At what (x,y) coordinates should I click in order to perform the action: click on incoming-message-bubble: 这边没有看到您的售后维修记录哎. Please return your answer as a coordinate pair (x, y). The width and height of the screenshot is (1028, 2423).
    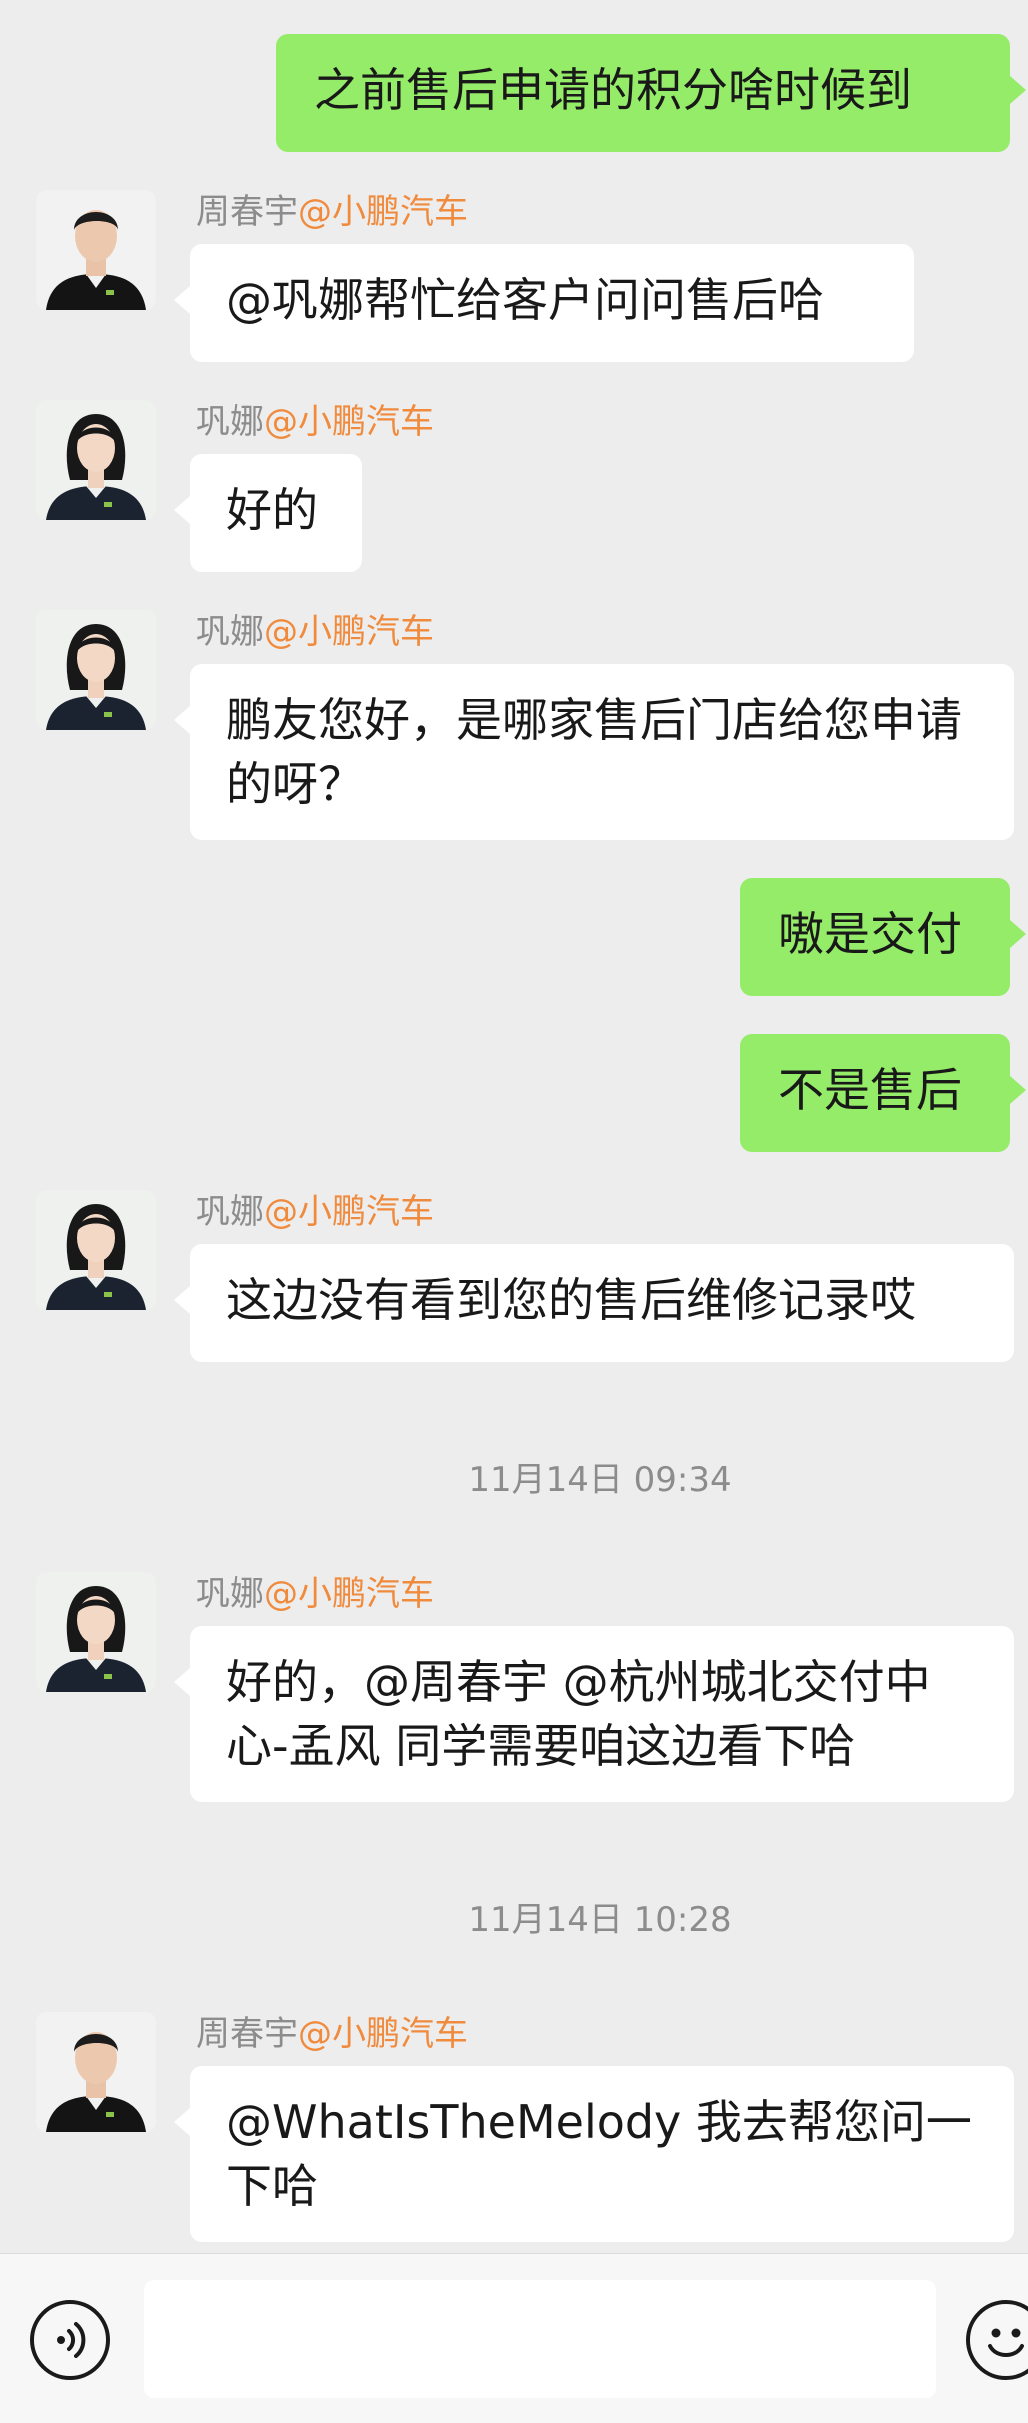
    Looking at the image, I should click on (594, 1303).